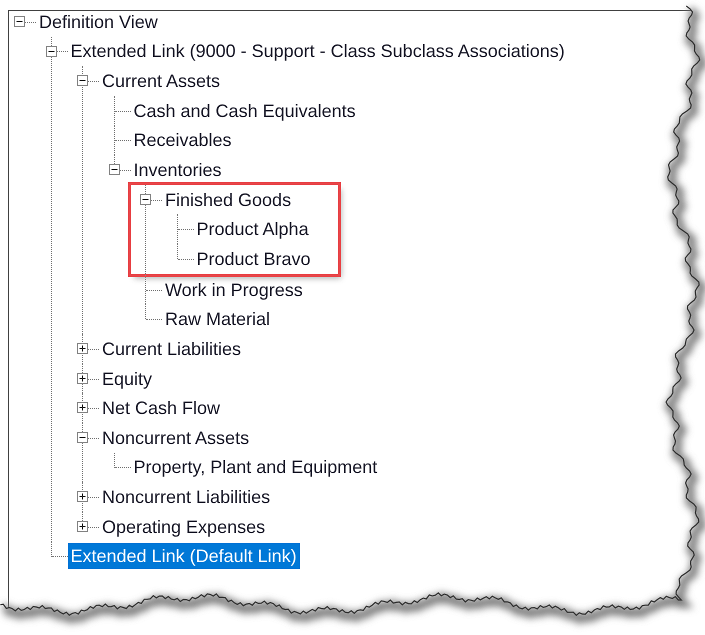  I want to click on tree-item: Current Liabilities, so click(171, 349).